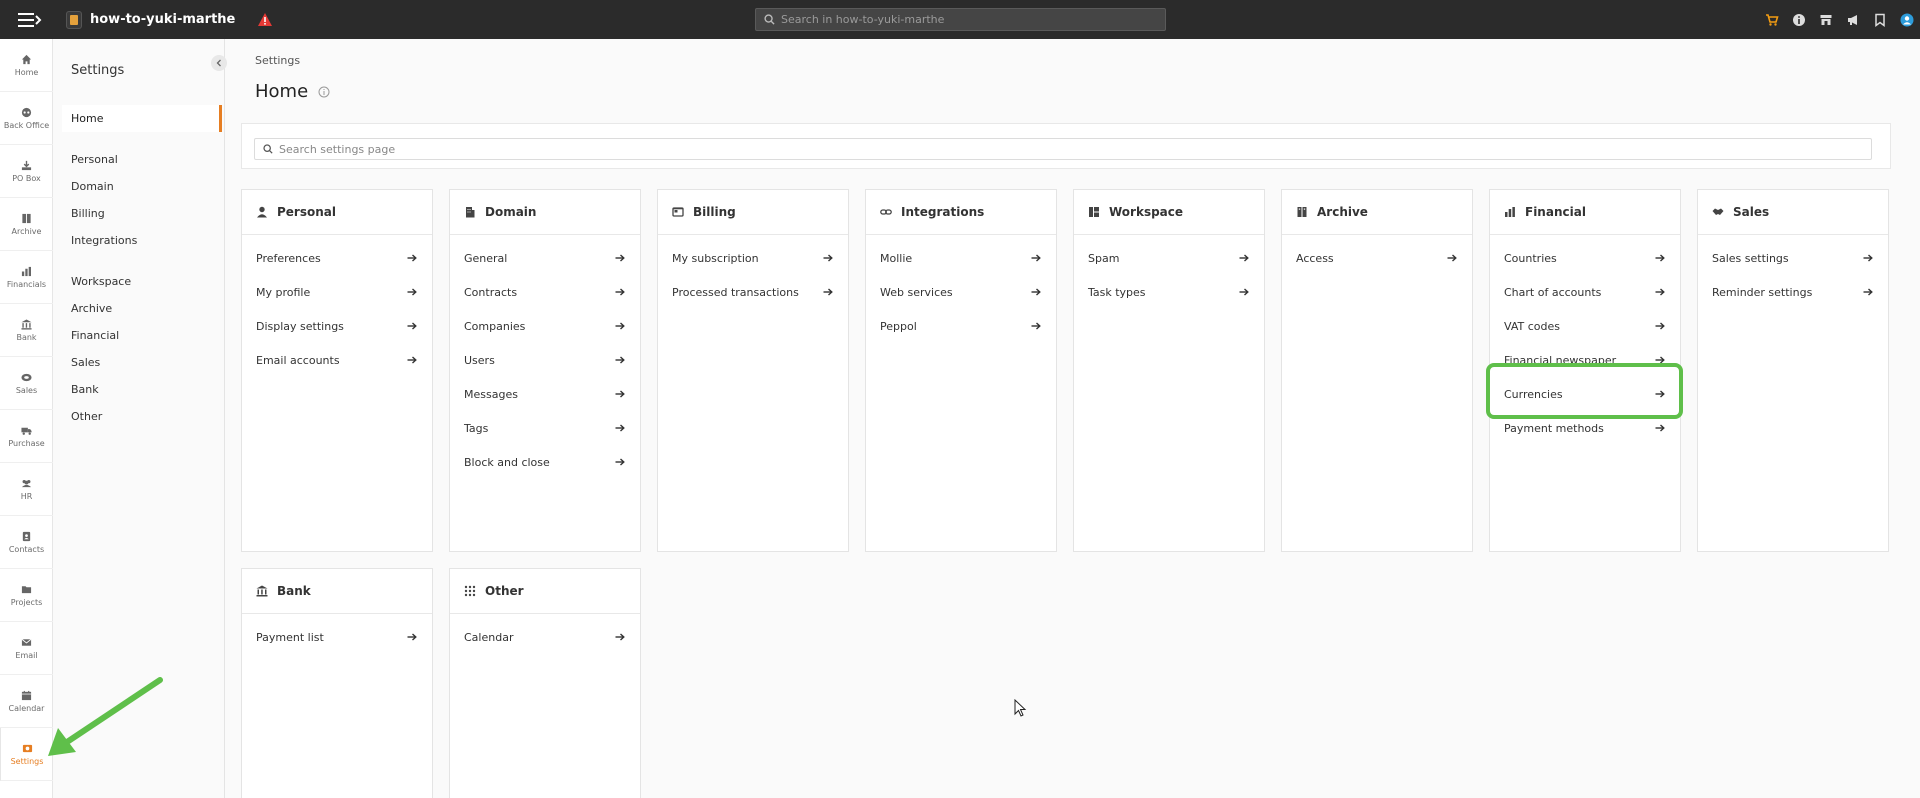  I want to click on settings-link-processed-transactions: Processed transactions, so click(753, 292).